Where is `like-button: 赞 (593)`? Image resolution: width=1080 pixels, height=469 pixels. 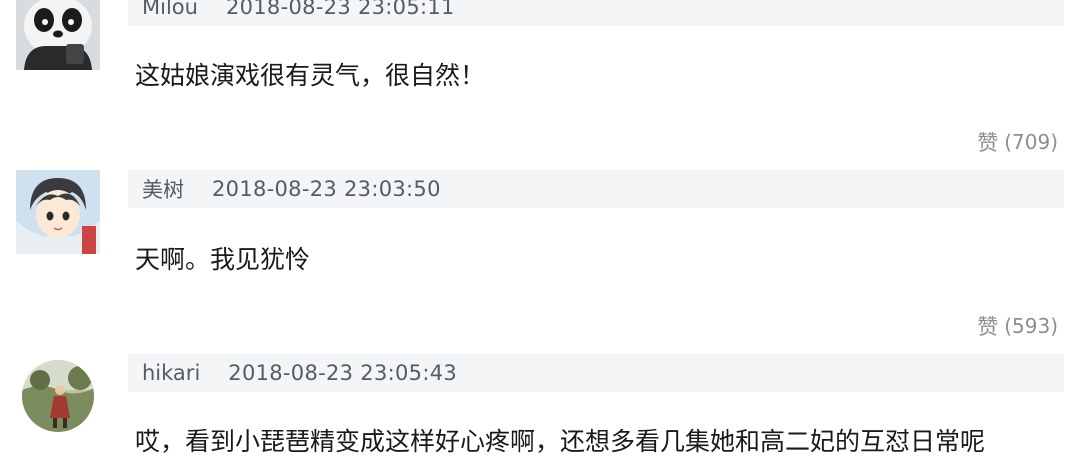 like-button: 赞 (593) is located at coordinates (1017, 326).